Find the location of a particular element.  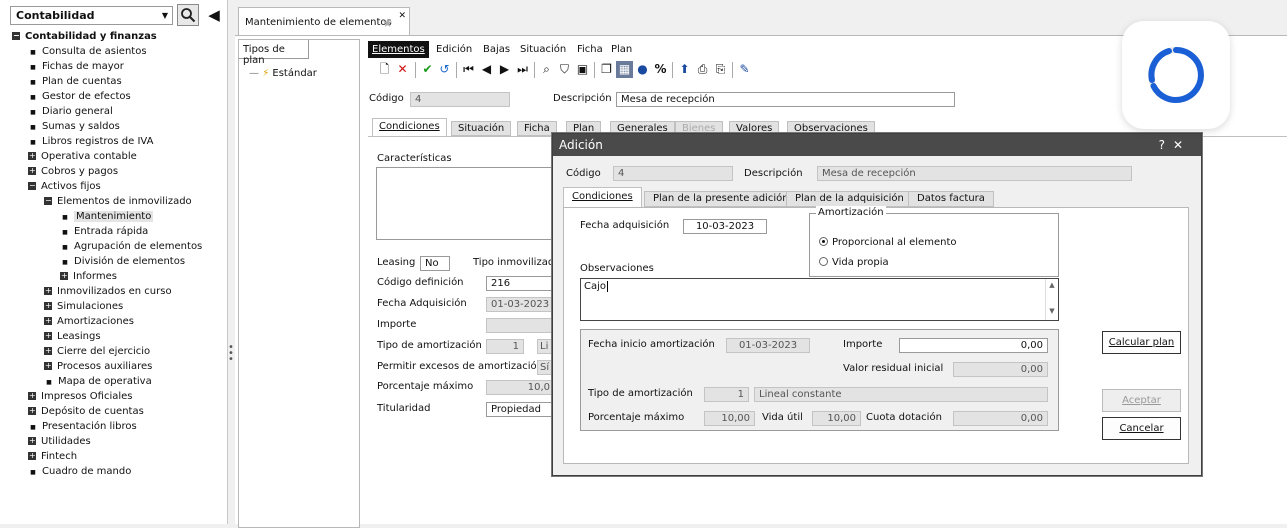

radio-proporcional: Proporcional al elemento is located at coordinates (887, 243).